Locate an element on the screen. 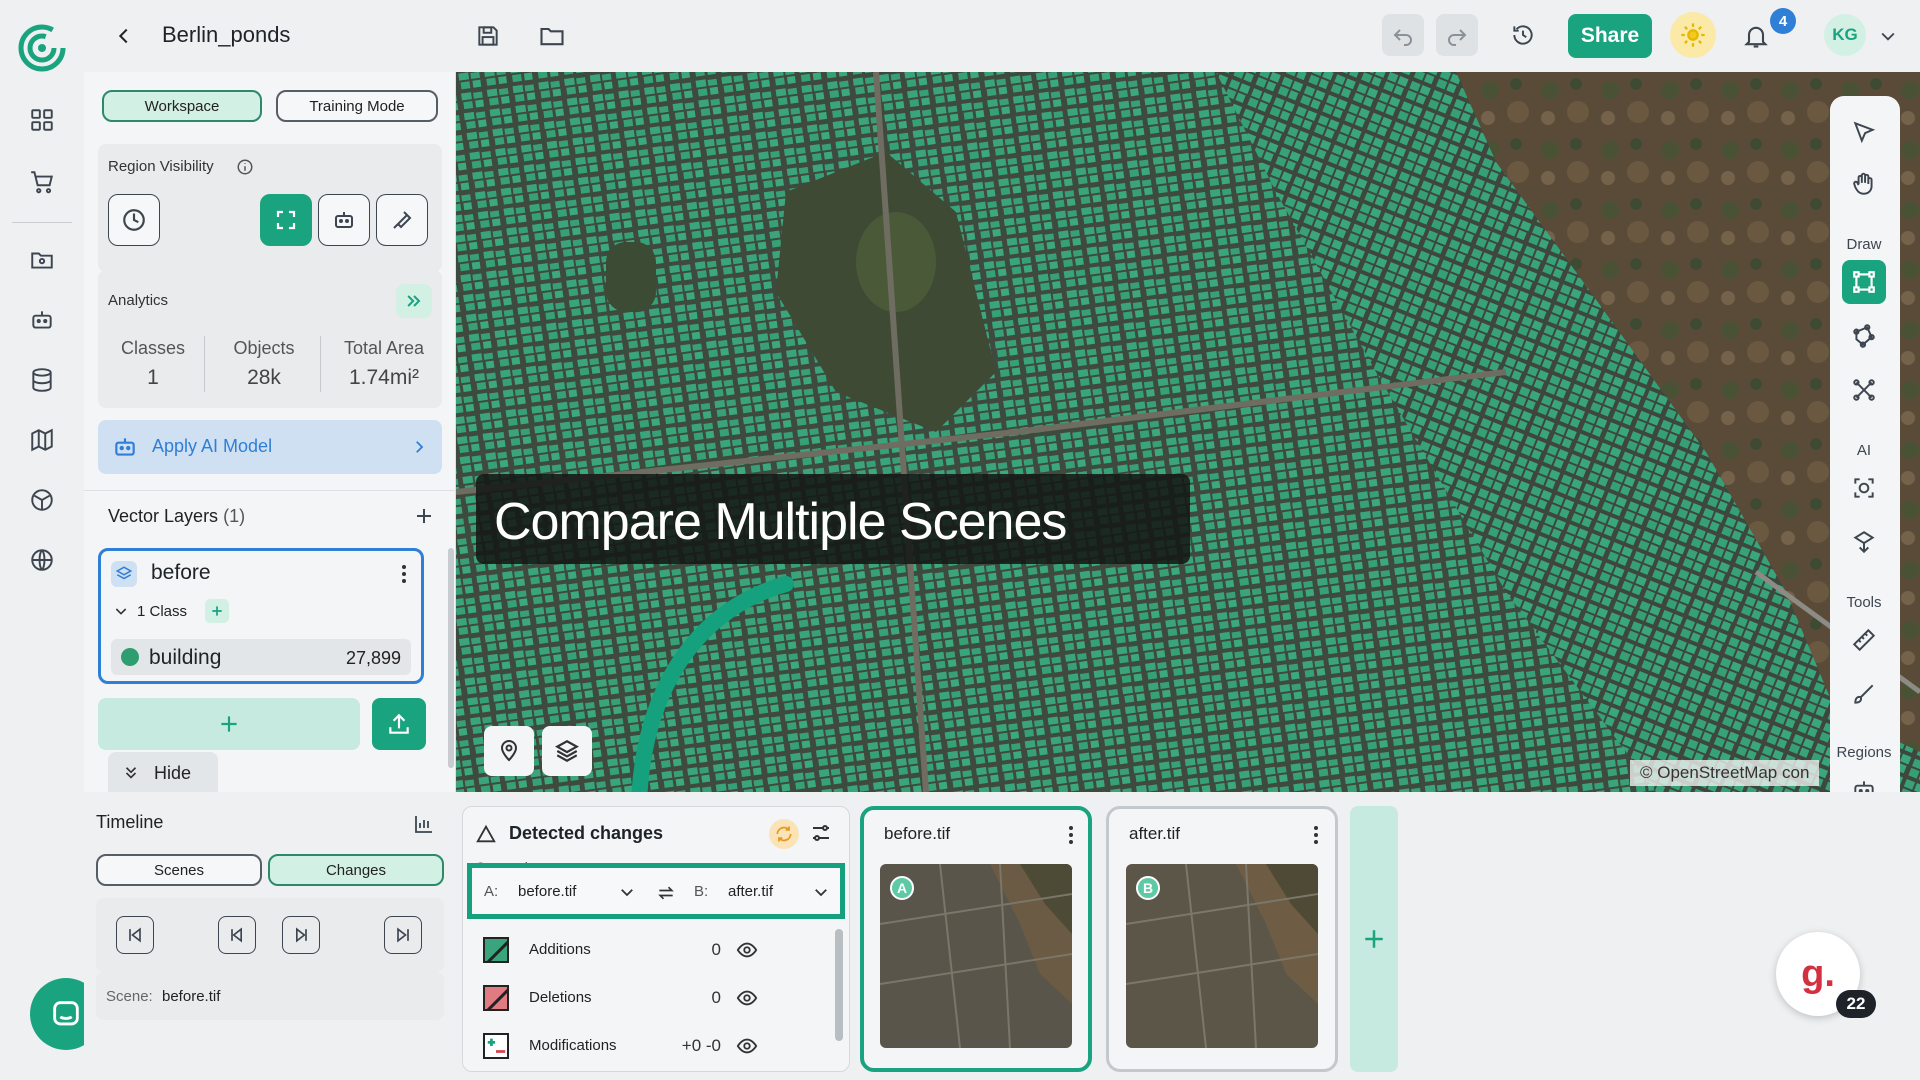  compare-a-label: A: is located at coordinates (491, 891).